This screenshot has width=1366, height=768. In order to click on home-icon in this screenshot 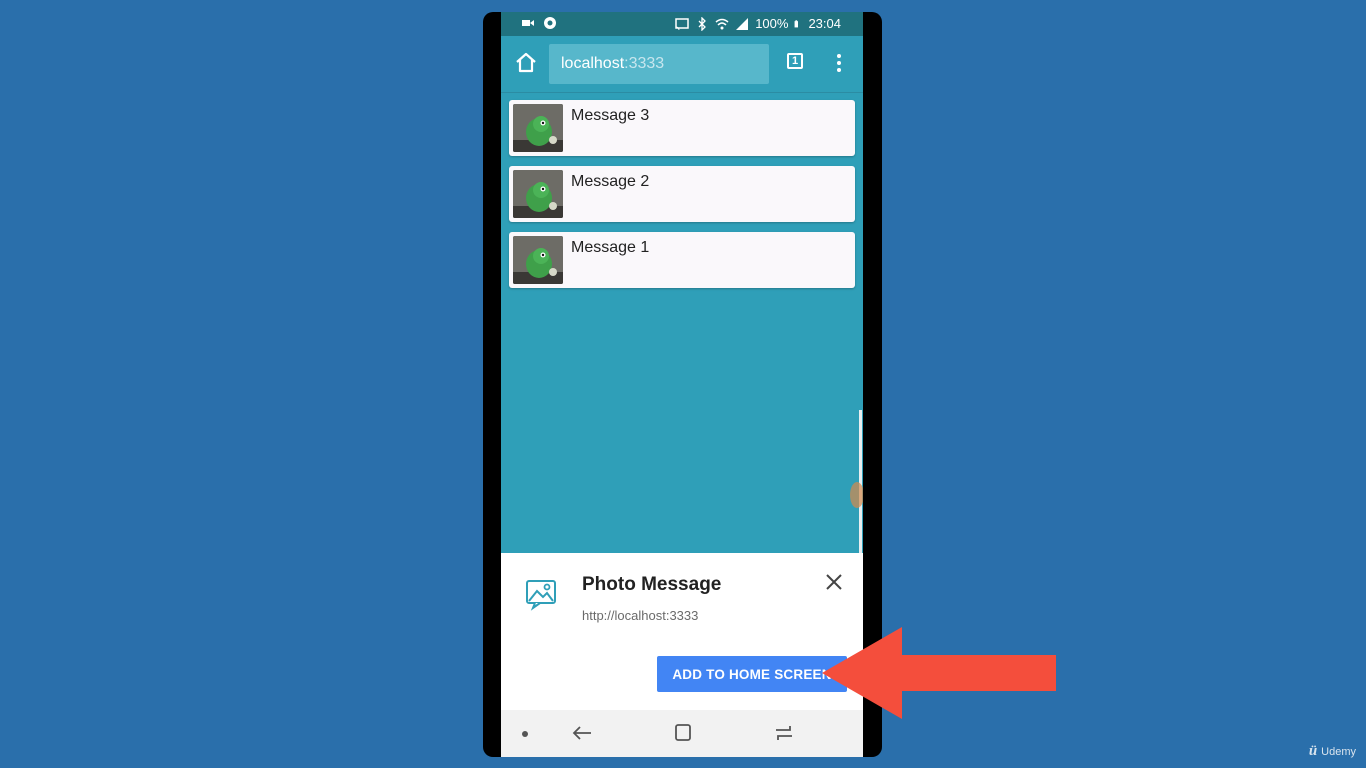, I will do `click(526, 63)`.